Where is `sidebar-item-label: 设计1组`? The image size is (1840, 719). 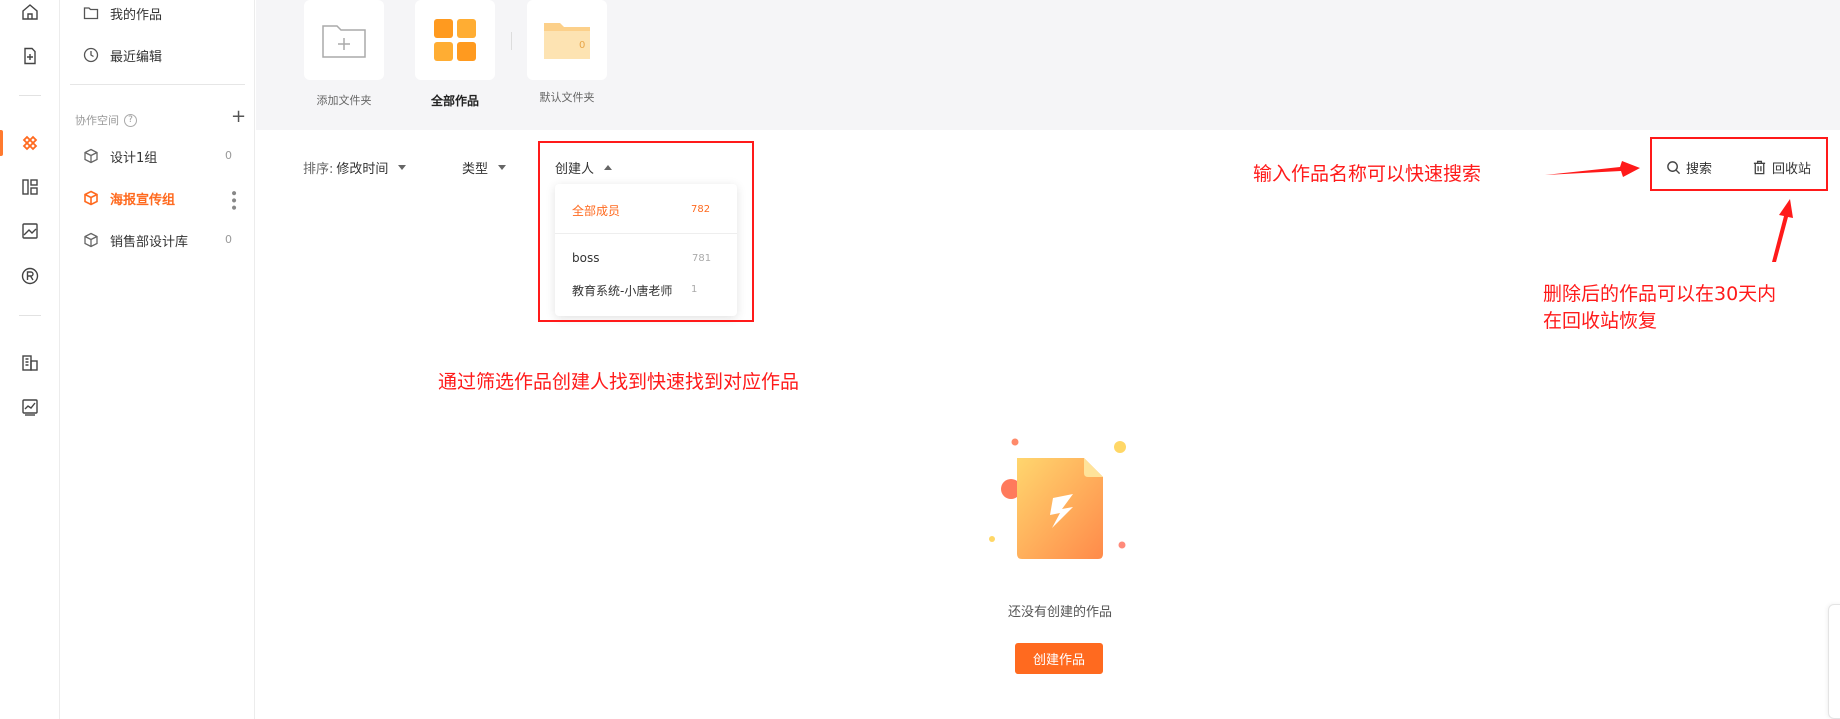 sidebar-item-label: 设计1组 is located at coordinates (134, 158).